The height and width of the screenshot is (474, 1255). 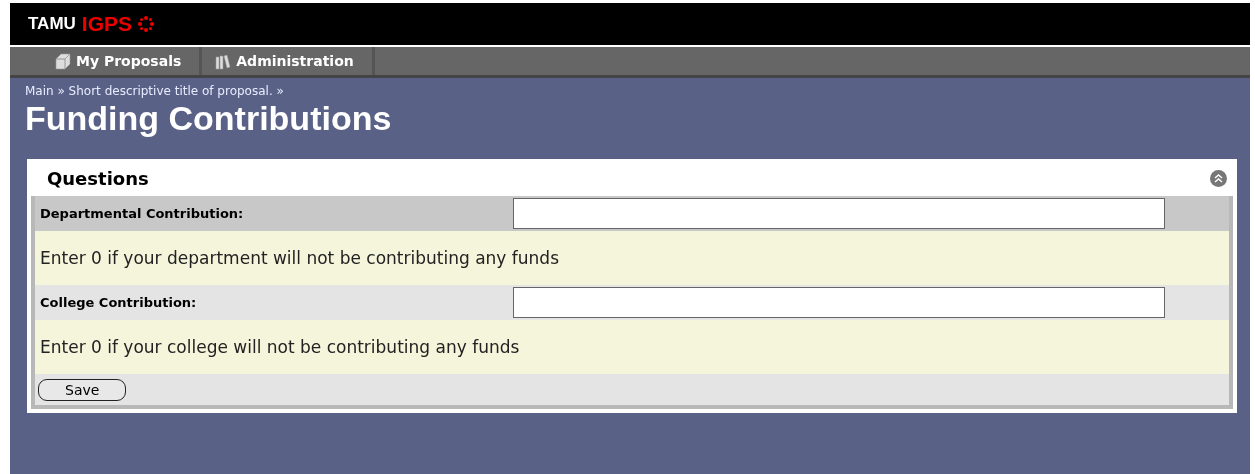 I want to click on double-chevron-up-icon, so click(x=1218, y=179).